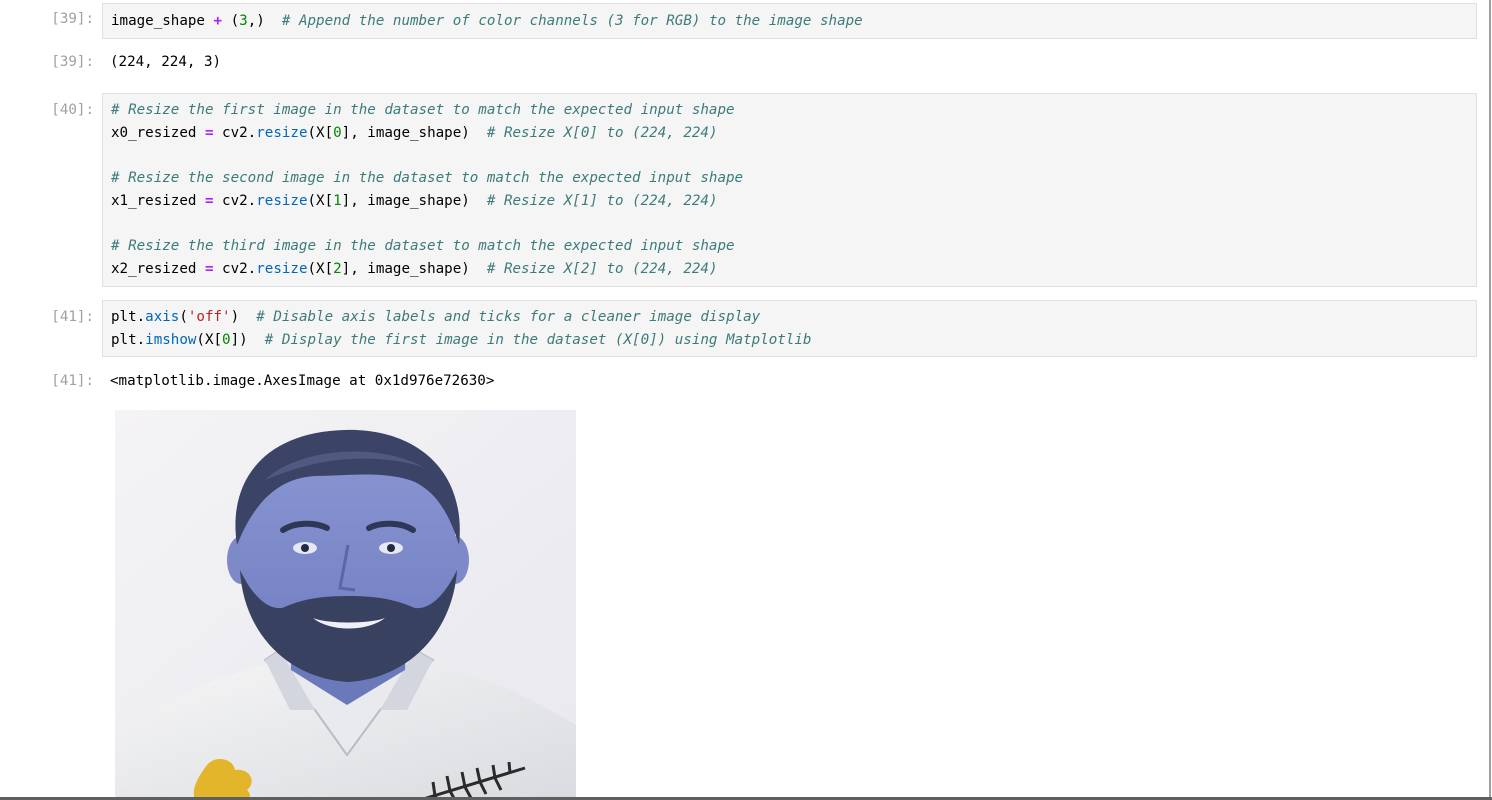  I want to click on code-token: ,), so click(264, 21).